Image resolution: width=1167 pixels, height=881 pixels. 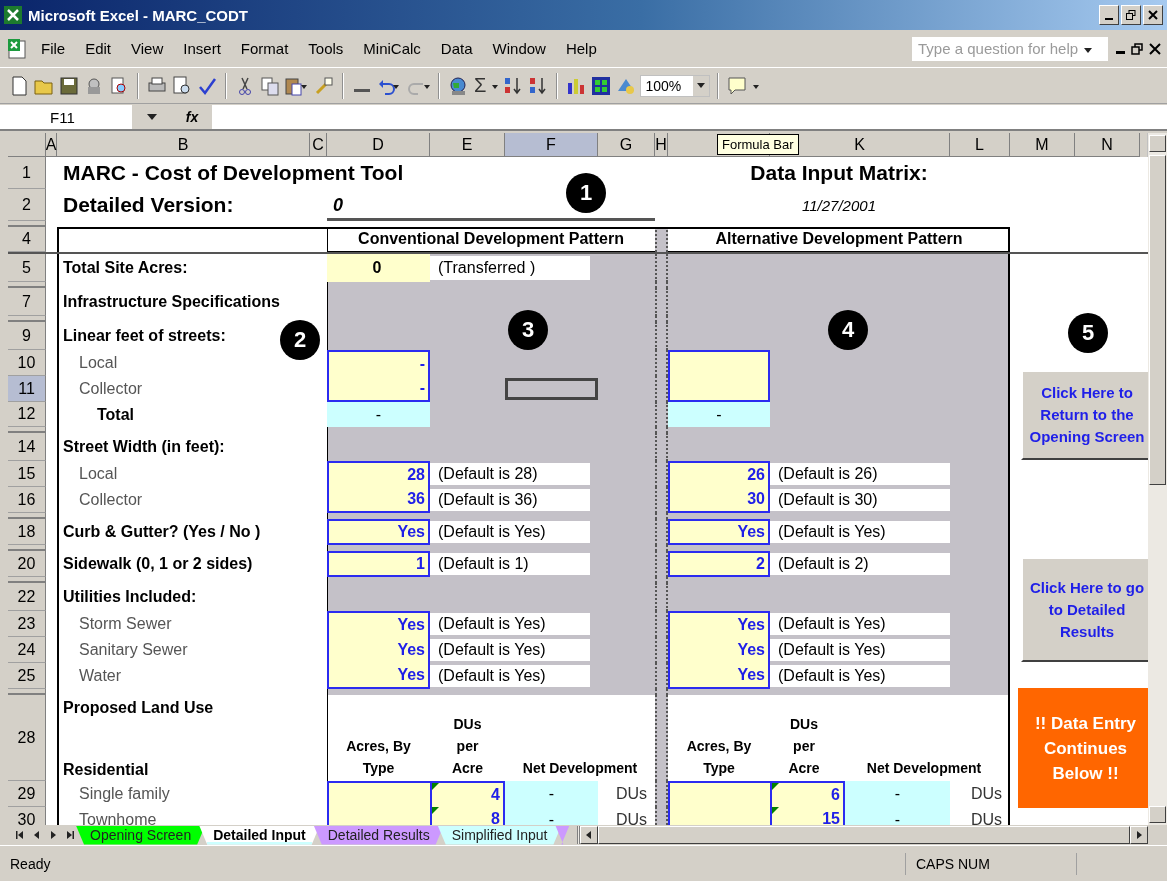 I want to click on row-header: 16, so click(x=27, y=500).